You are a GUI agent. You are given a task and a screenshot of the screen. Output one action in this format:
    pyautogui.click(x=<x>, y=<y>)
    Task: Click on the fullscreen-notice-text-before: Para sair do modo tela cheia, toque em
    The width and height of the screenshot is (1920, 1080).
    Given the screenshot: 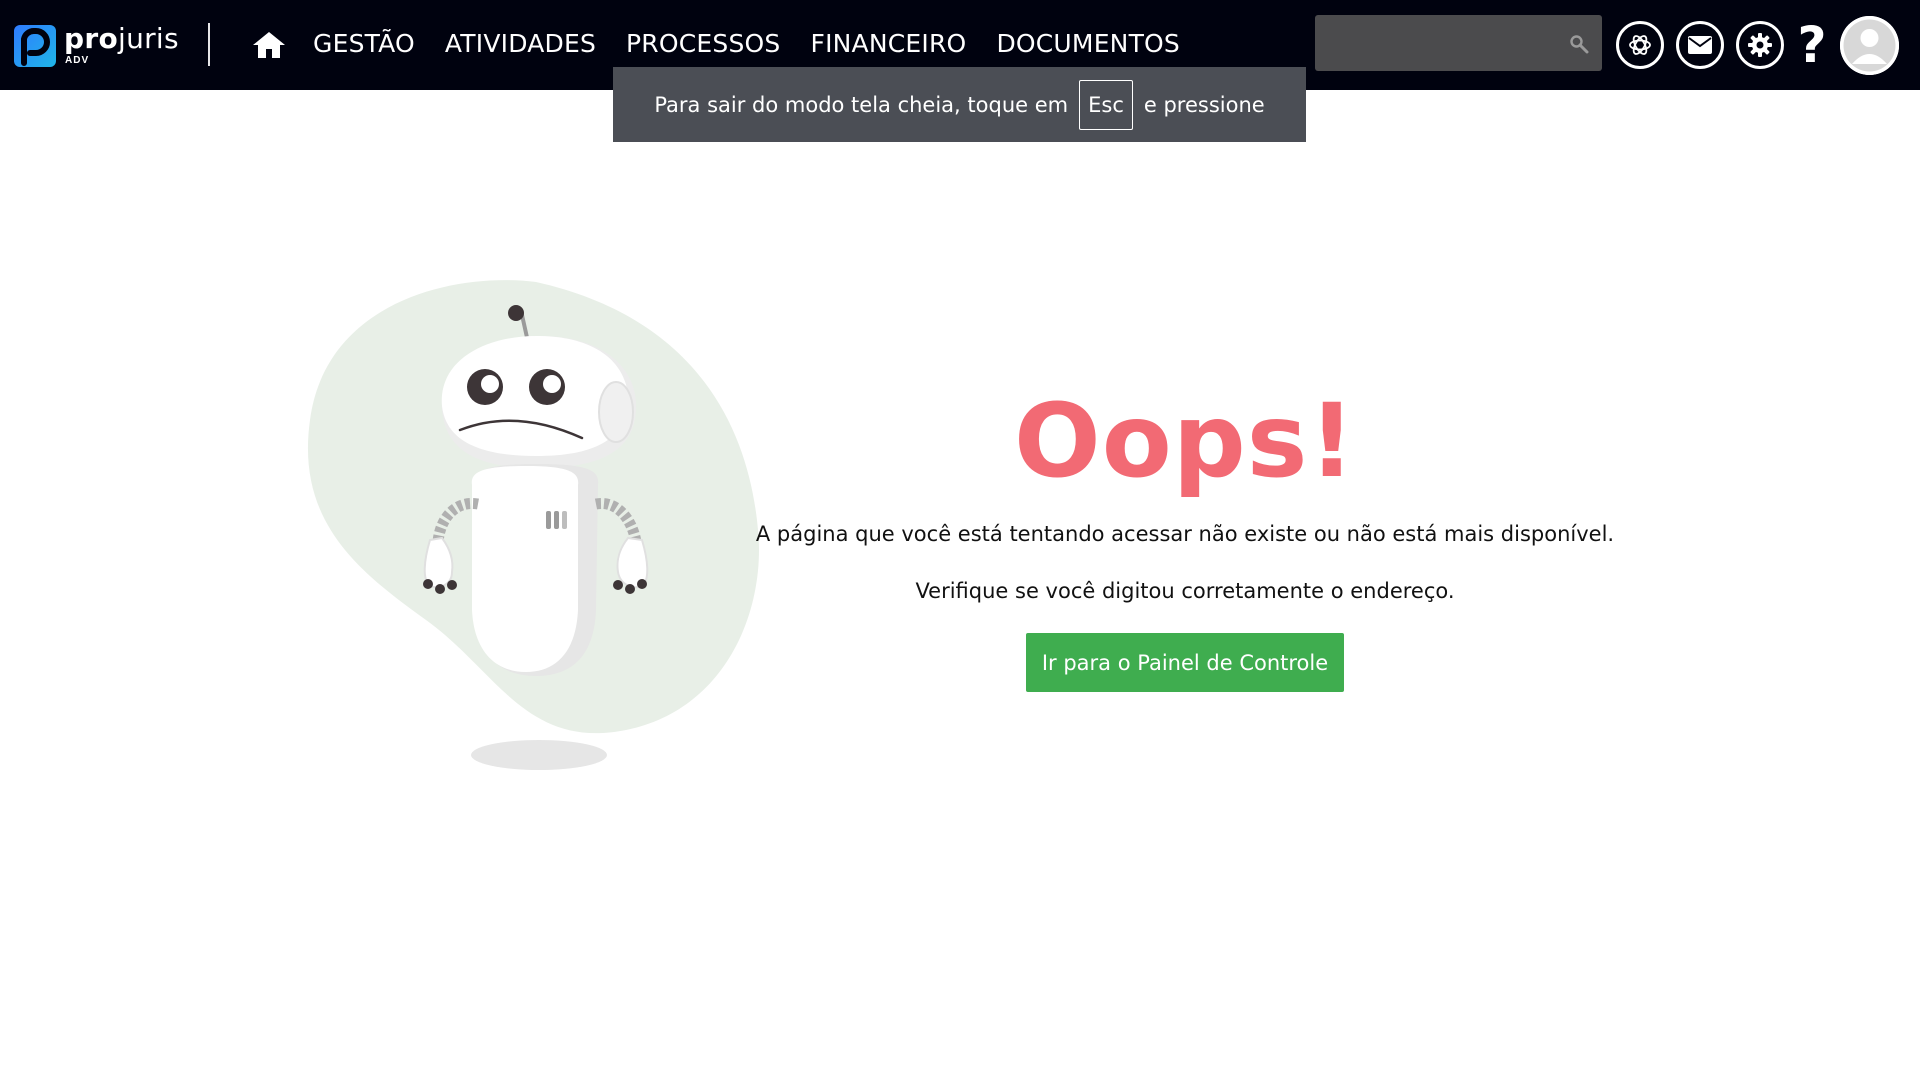 What is the action you would take?
    pyautogui.click(x=861, y=104)
    